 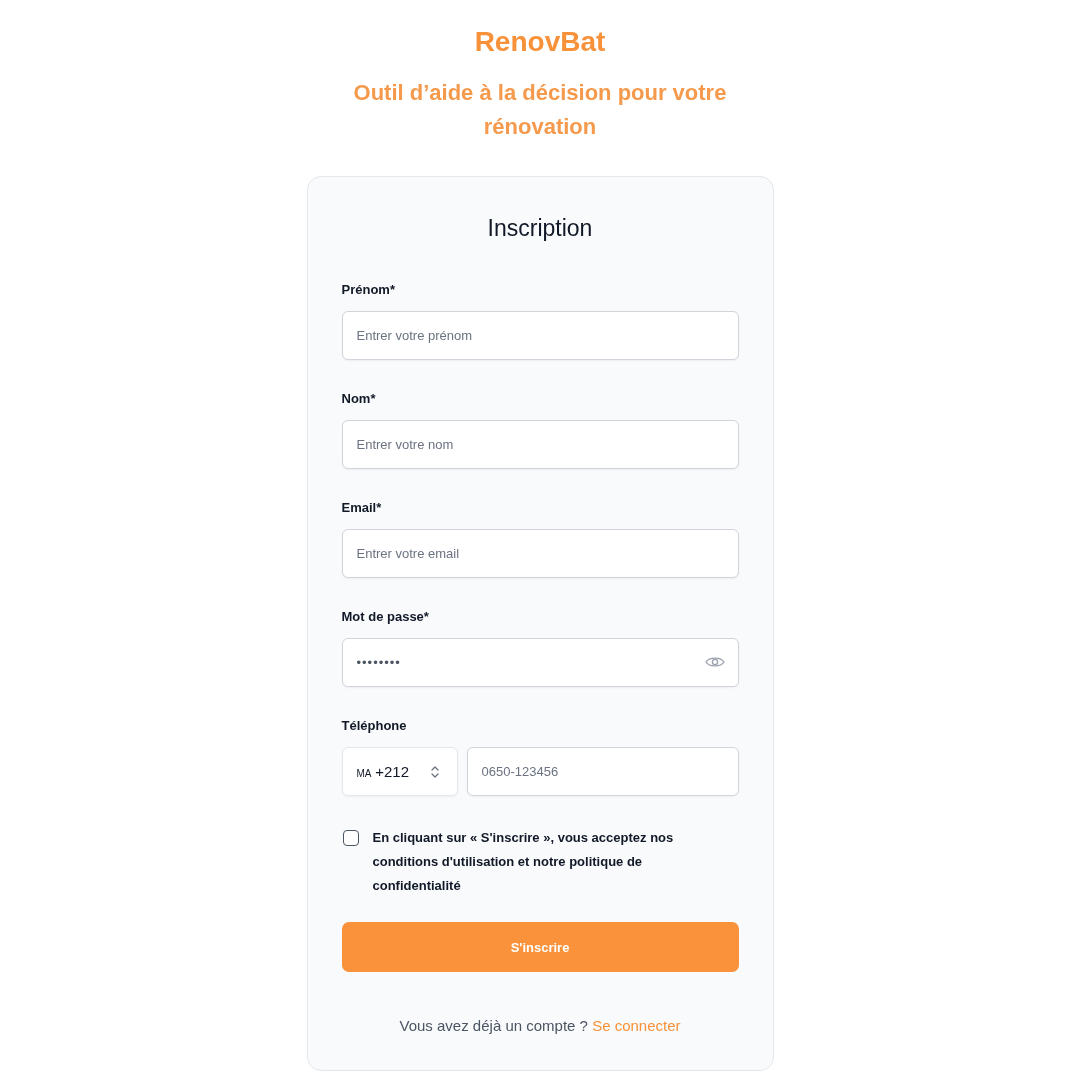 What do you see at coordinates (602, 771) in the screenshot?
I see `phone-field: 0650-123456` at bounding box center [602, 771].